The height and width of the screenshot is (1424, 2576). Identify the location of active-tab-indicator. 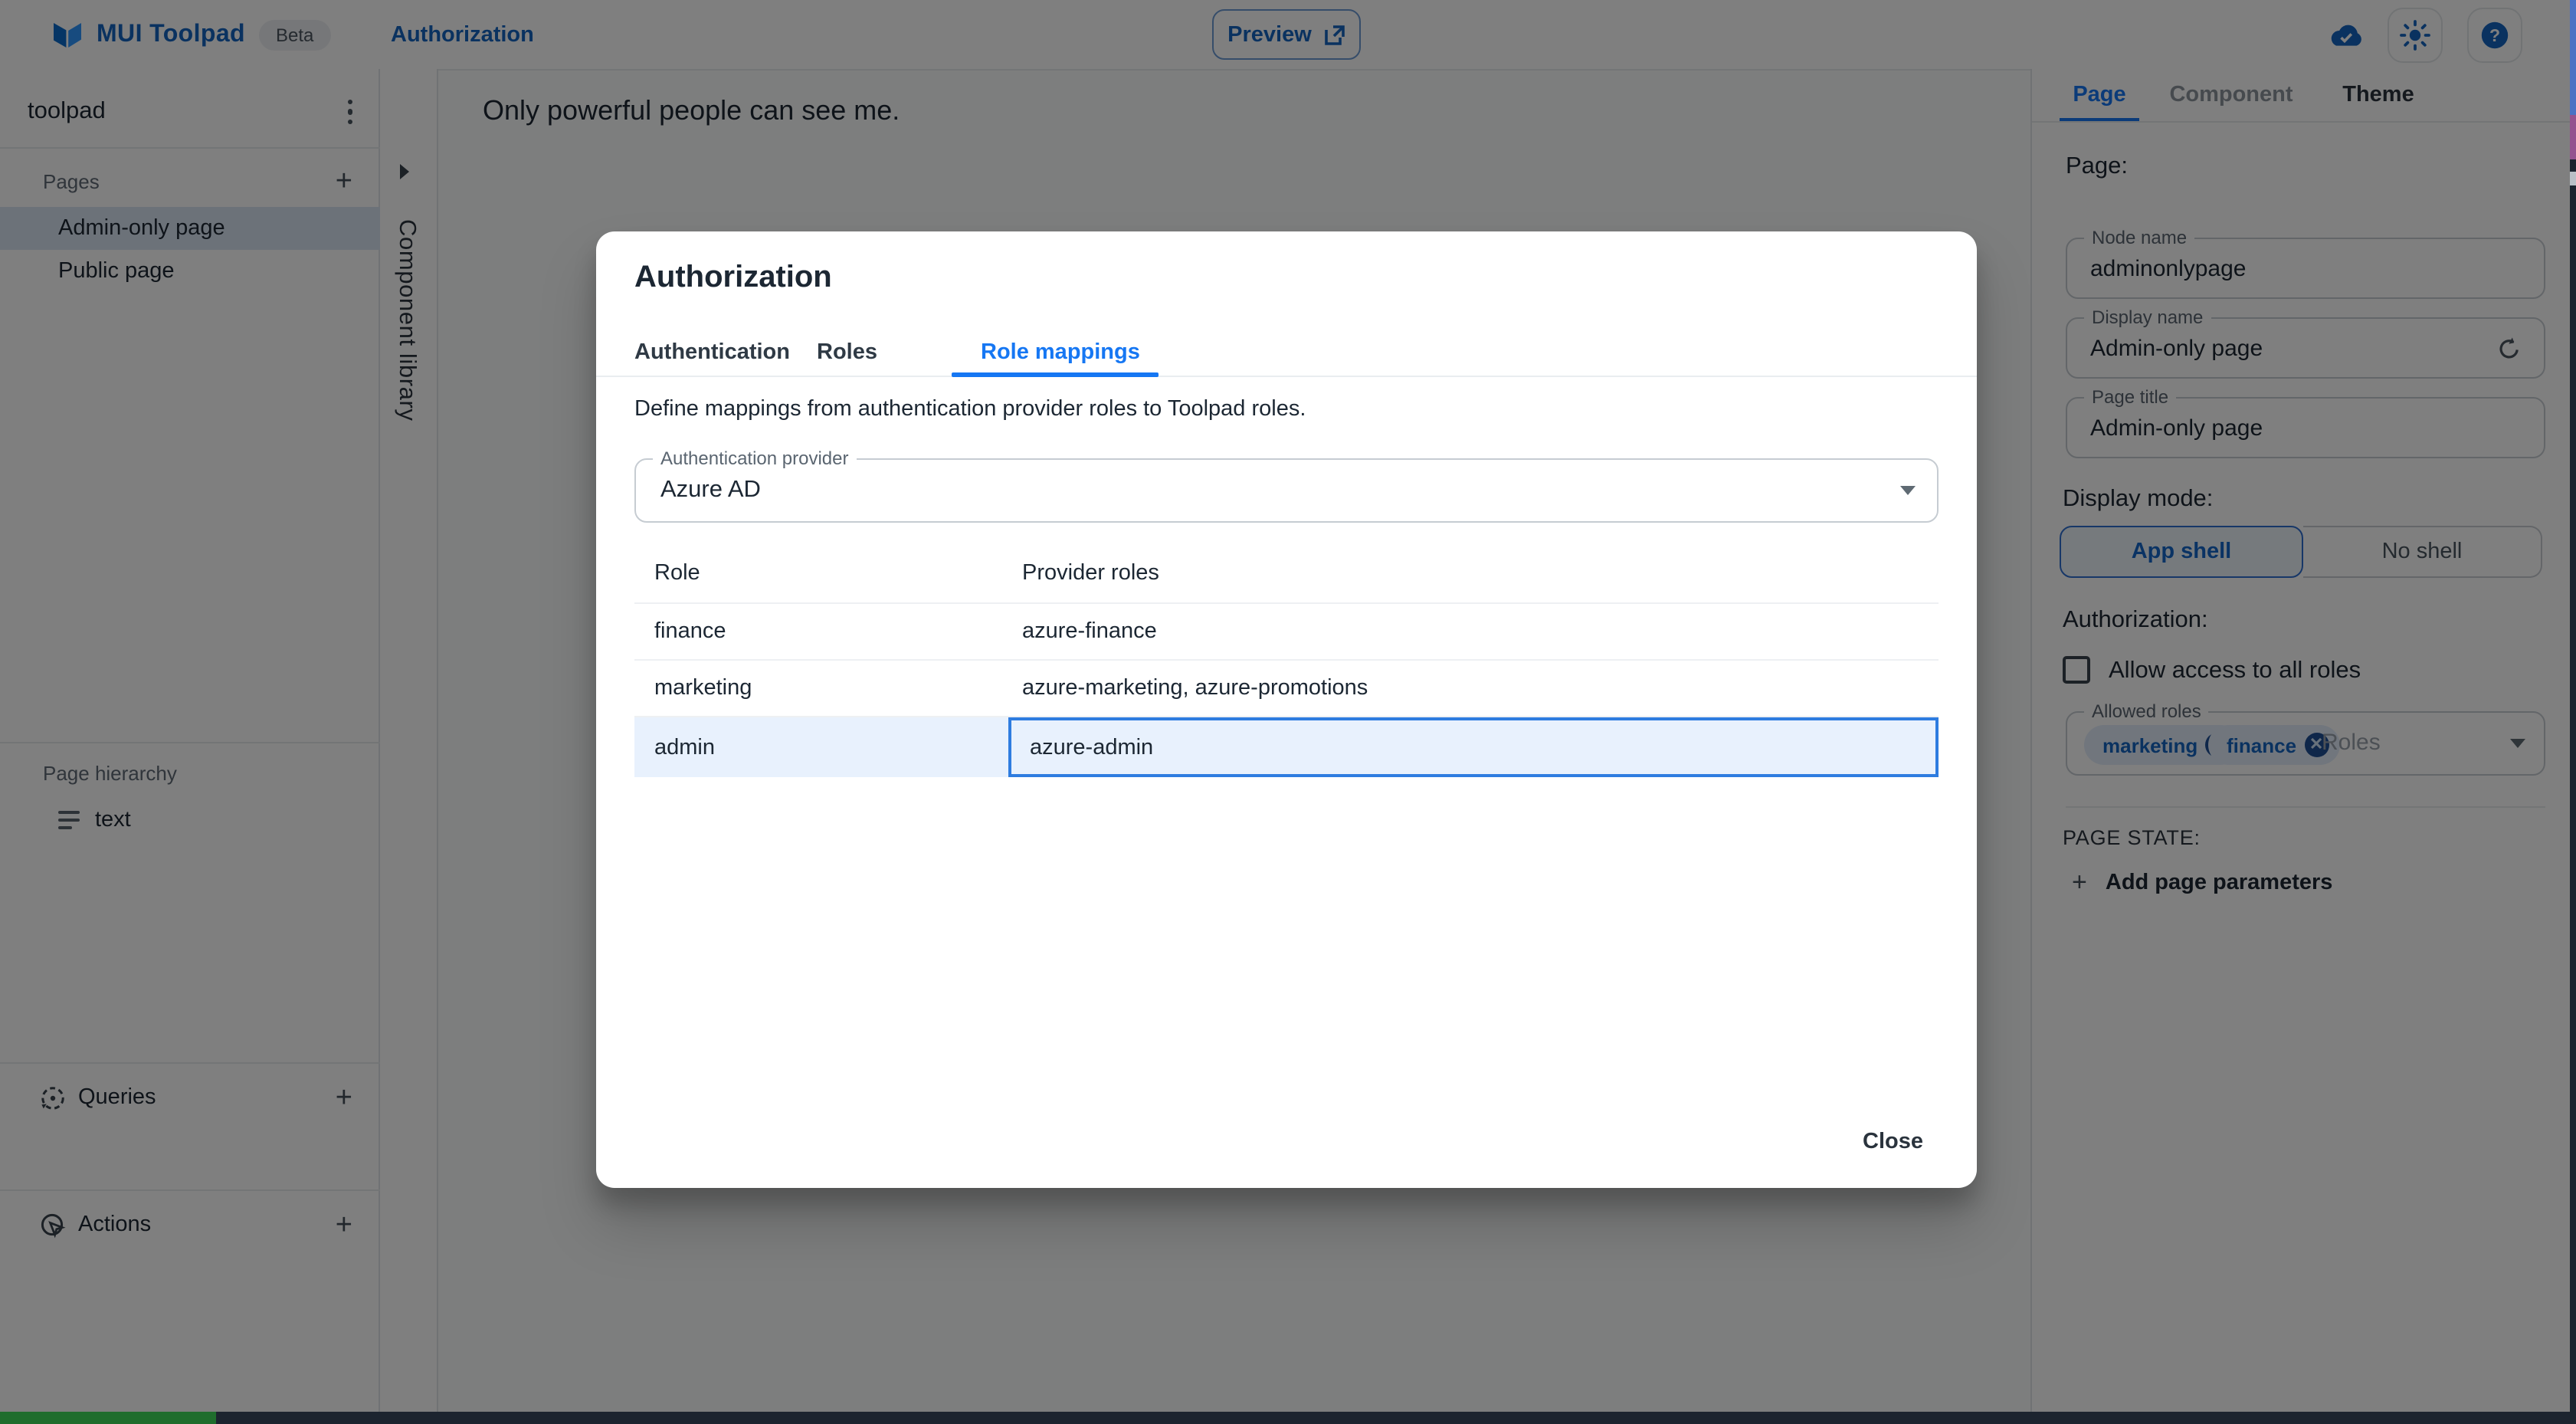
(1055, 374).